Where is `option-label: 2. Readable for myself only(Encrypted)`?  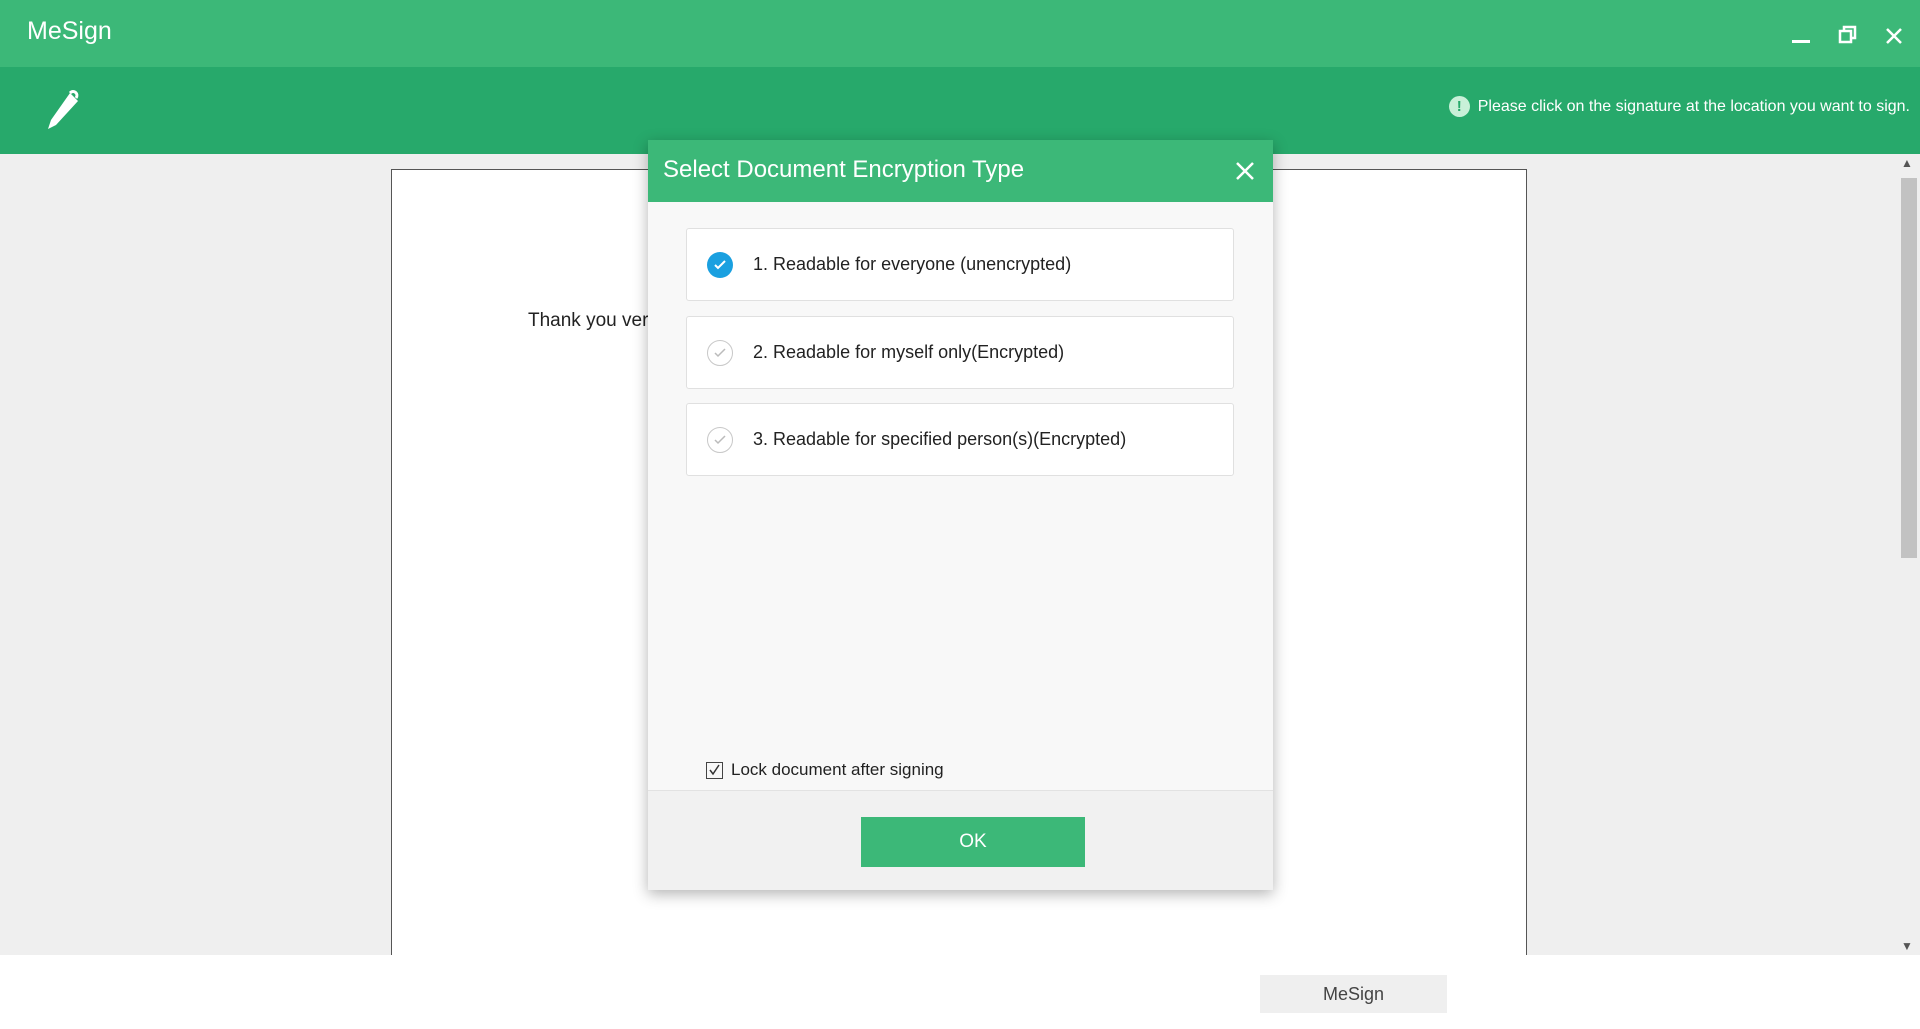 option-label: 2. Readable for myself only(Encrypted) is located at coordinates (909, 352).